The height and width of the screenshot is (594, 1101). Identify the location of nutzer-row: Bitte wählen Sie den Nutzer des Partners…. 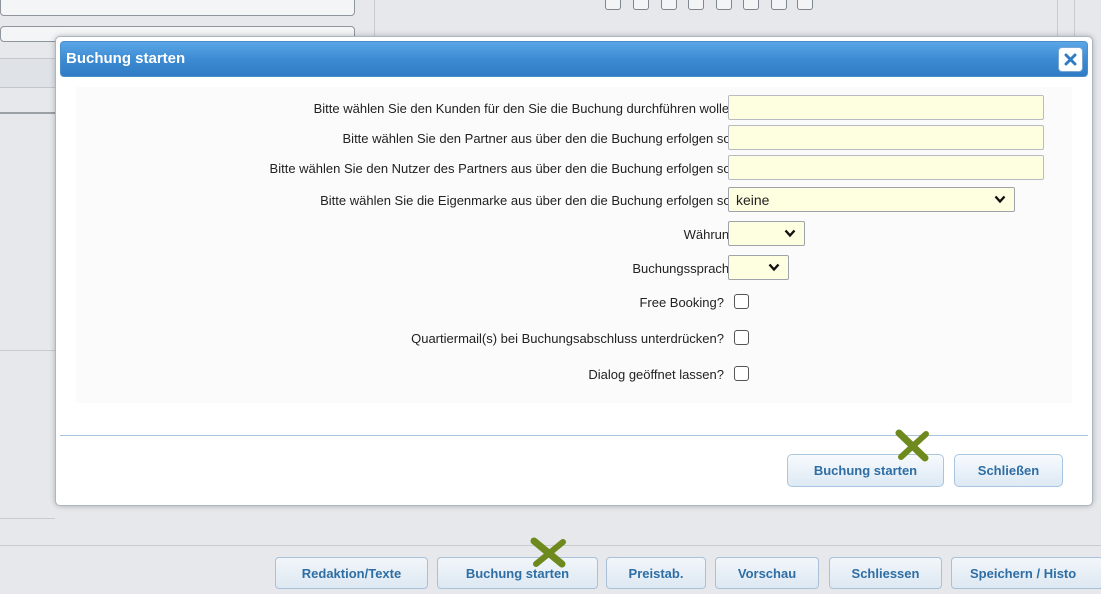
(574, 168).